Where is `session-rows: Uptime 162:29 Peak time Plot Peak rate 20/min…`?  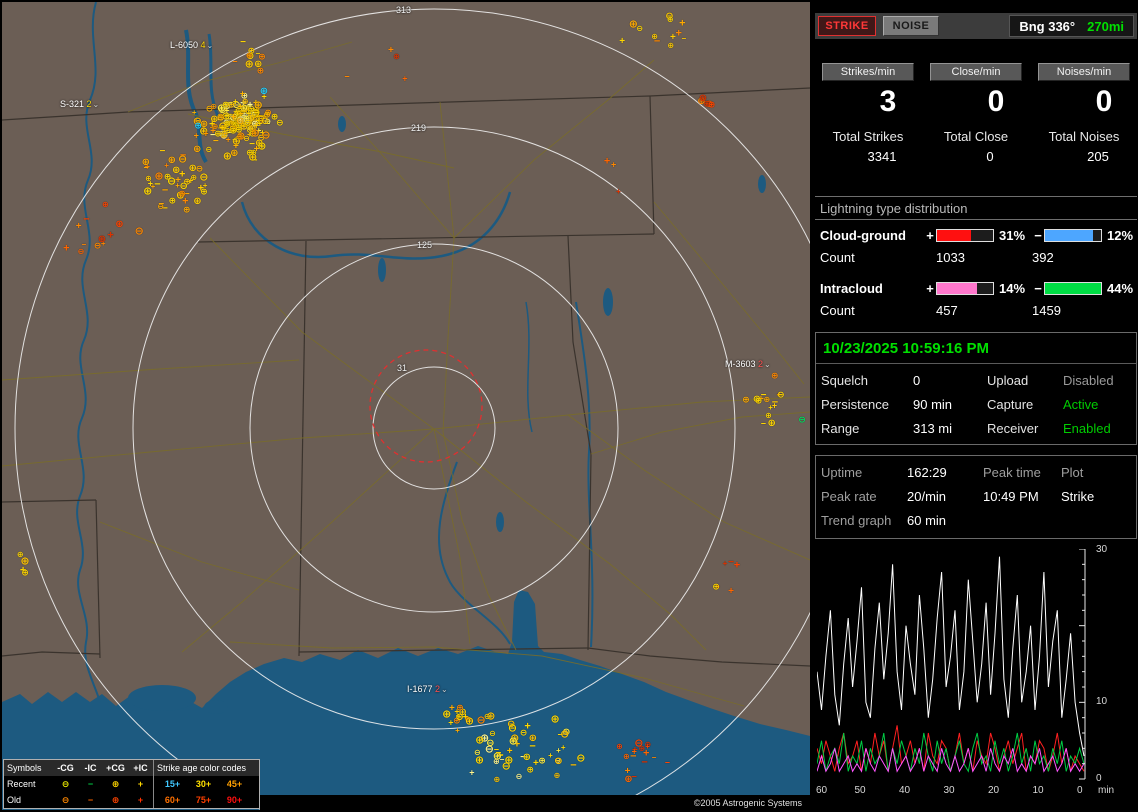
session-rows: Uptime 162:29 Peak time Plot Peak rate 20/min… is located at coordinates (976, 497).